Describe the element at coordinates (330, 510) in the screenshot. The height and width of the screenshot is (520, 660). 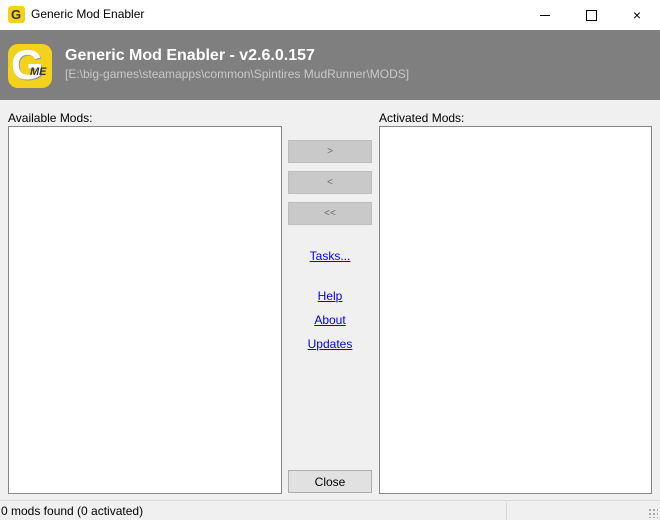
I see `status-bar: 0 mods found (0 activated)` at that location.